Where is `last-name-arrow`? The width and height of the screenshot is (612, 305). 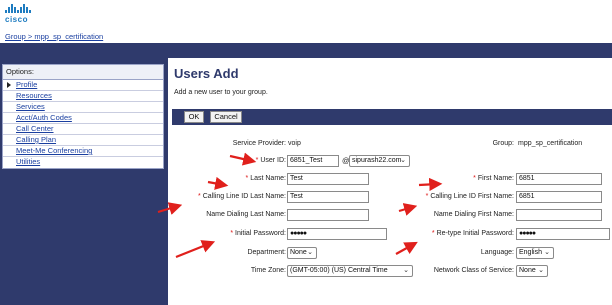
last-name-arrow is located at coordinates (218, 183).